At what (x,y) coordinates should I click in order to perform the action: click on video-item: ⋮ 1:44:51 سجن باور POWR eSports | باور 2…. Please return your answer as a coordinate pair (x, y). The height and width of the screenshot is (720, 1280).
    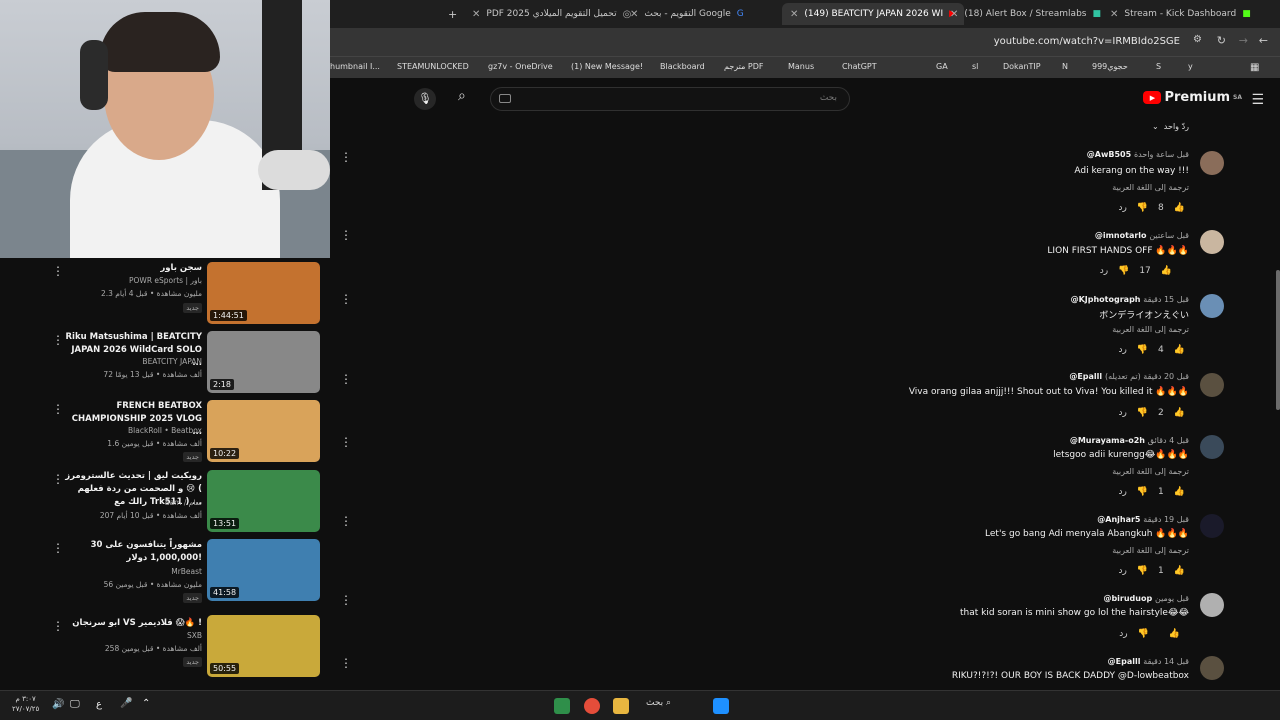
    Looking at the image, I should click on (165, 292).